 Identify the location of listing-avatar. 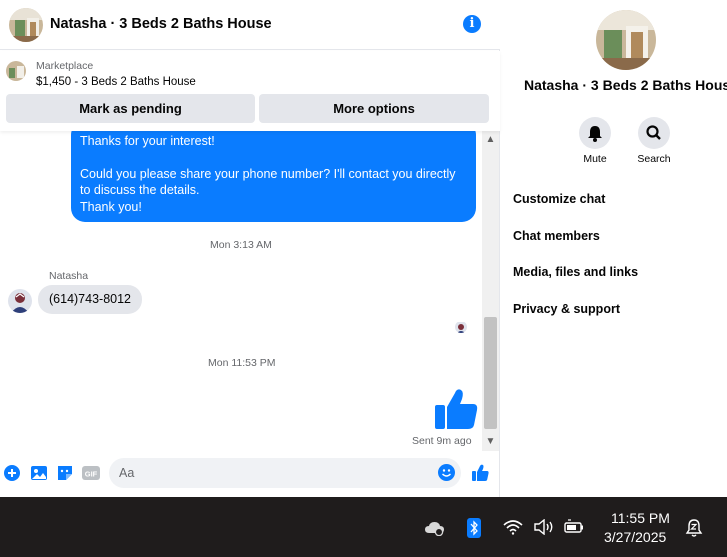
(26, 25).